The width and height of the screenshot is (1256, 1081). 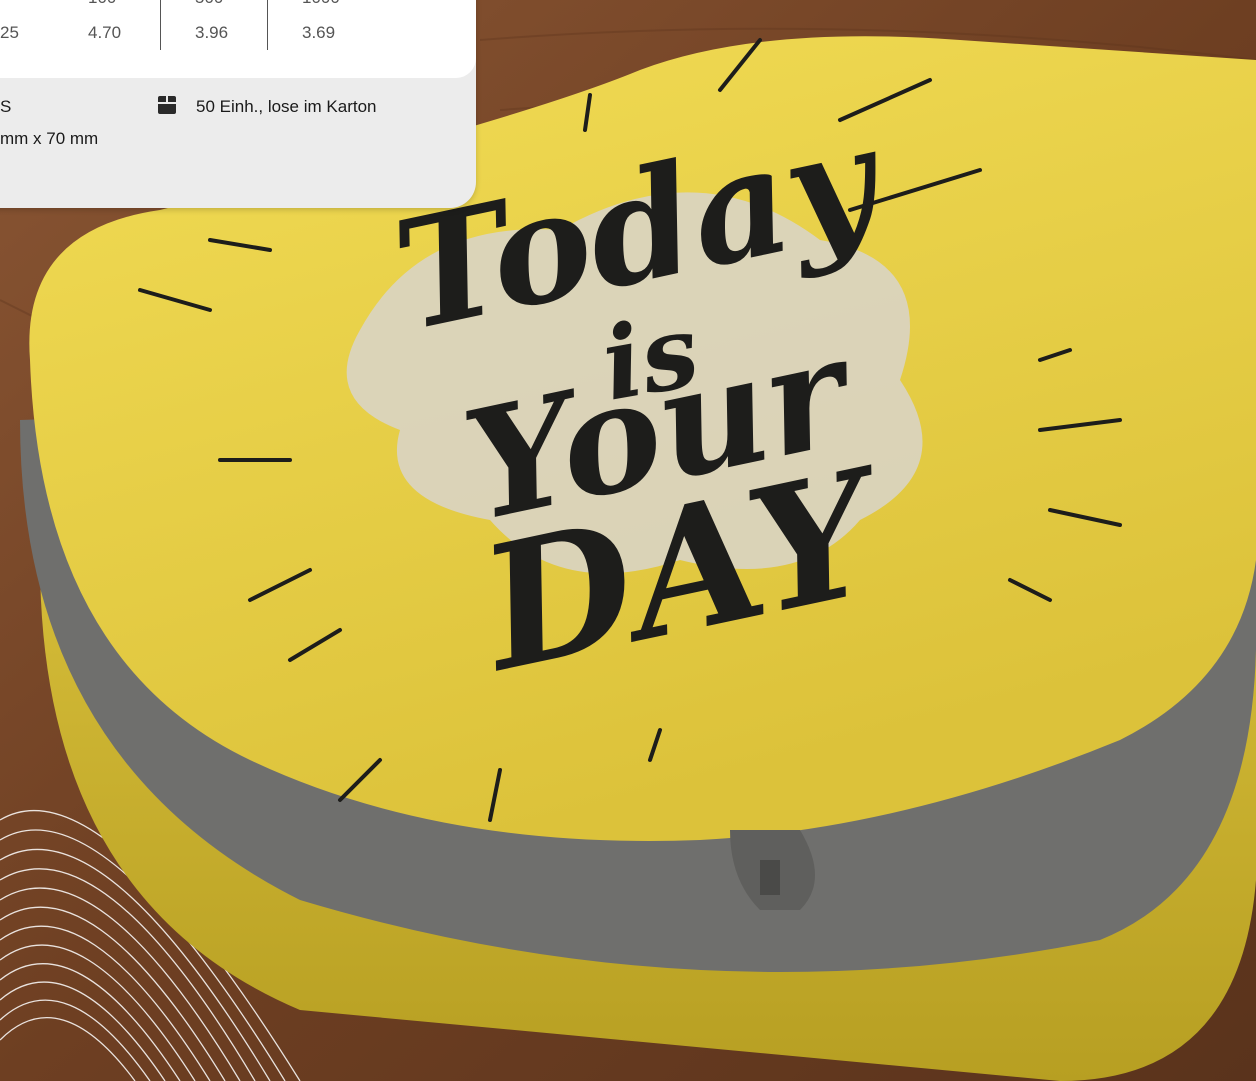 I want to click on dimensions-text: mm x 70 mm, so click(x=49, y=138).